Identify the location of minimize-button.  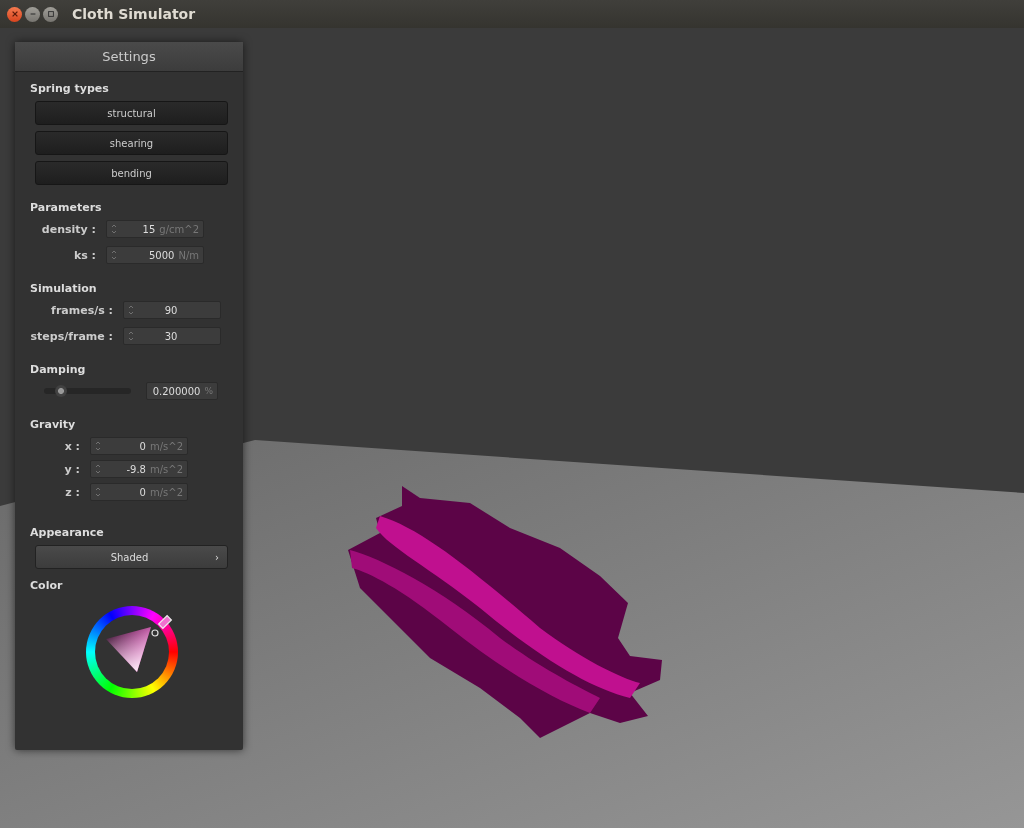
(32, 14).